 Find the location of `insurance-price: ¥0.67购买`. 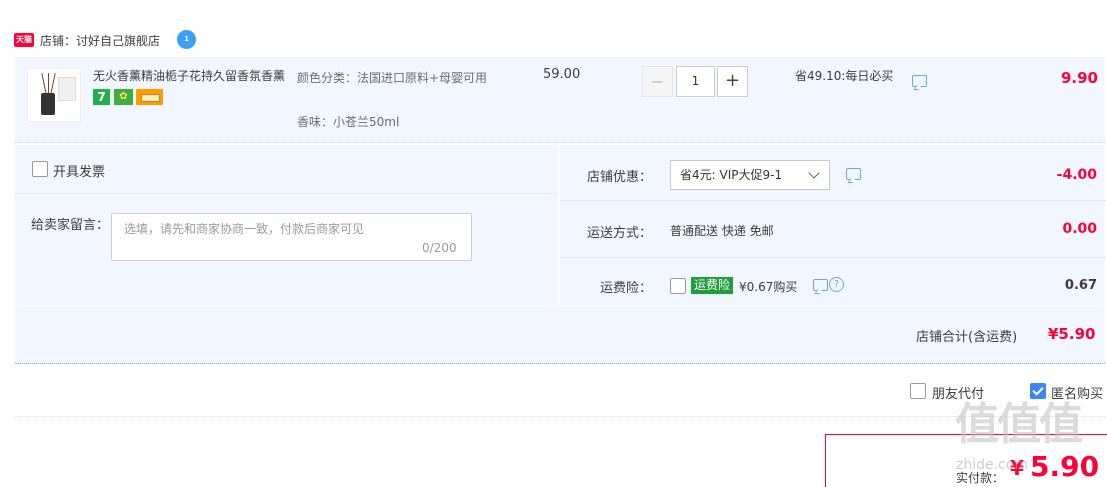

insurance-price: ¥0.67购买 is located at coordinates (768, 287).